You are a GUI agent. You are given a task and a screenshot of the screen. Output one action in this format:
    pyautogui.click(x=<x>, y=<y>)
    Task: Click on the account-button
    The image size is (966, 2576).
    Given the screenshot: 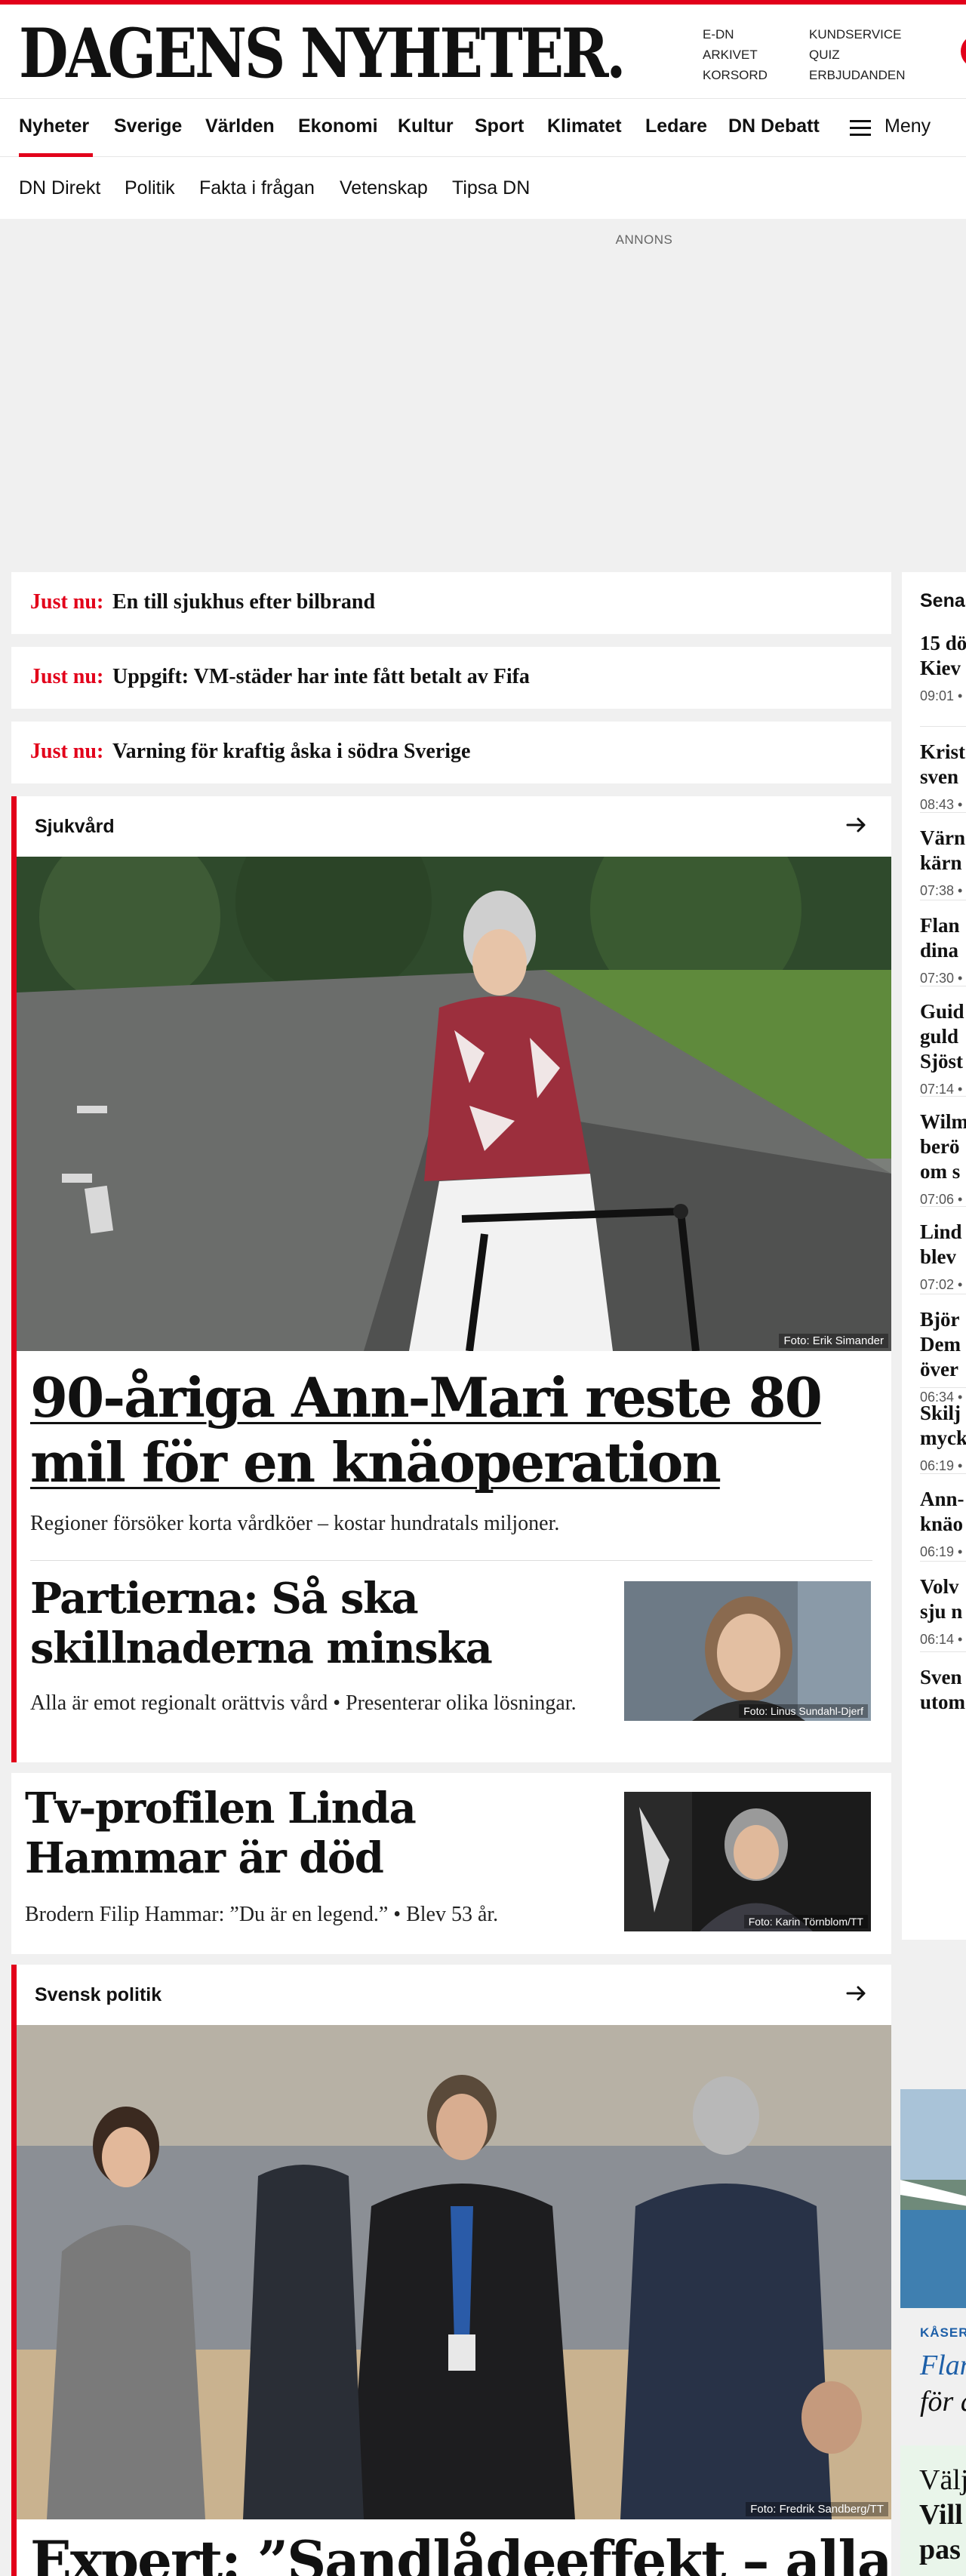 What is the action you would take?
    pyautogui.click(x=963, y=51)
    